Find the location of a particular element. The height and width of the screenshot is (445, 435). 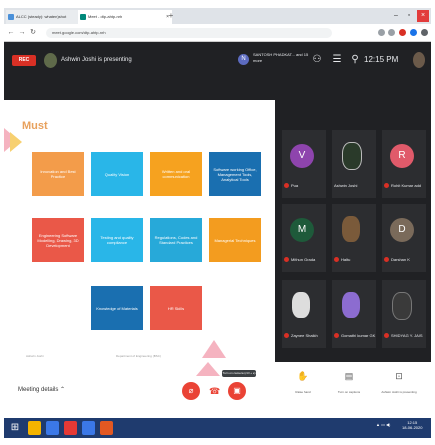

participant-tile: V Pua is located at coordinates (304, 164).